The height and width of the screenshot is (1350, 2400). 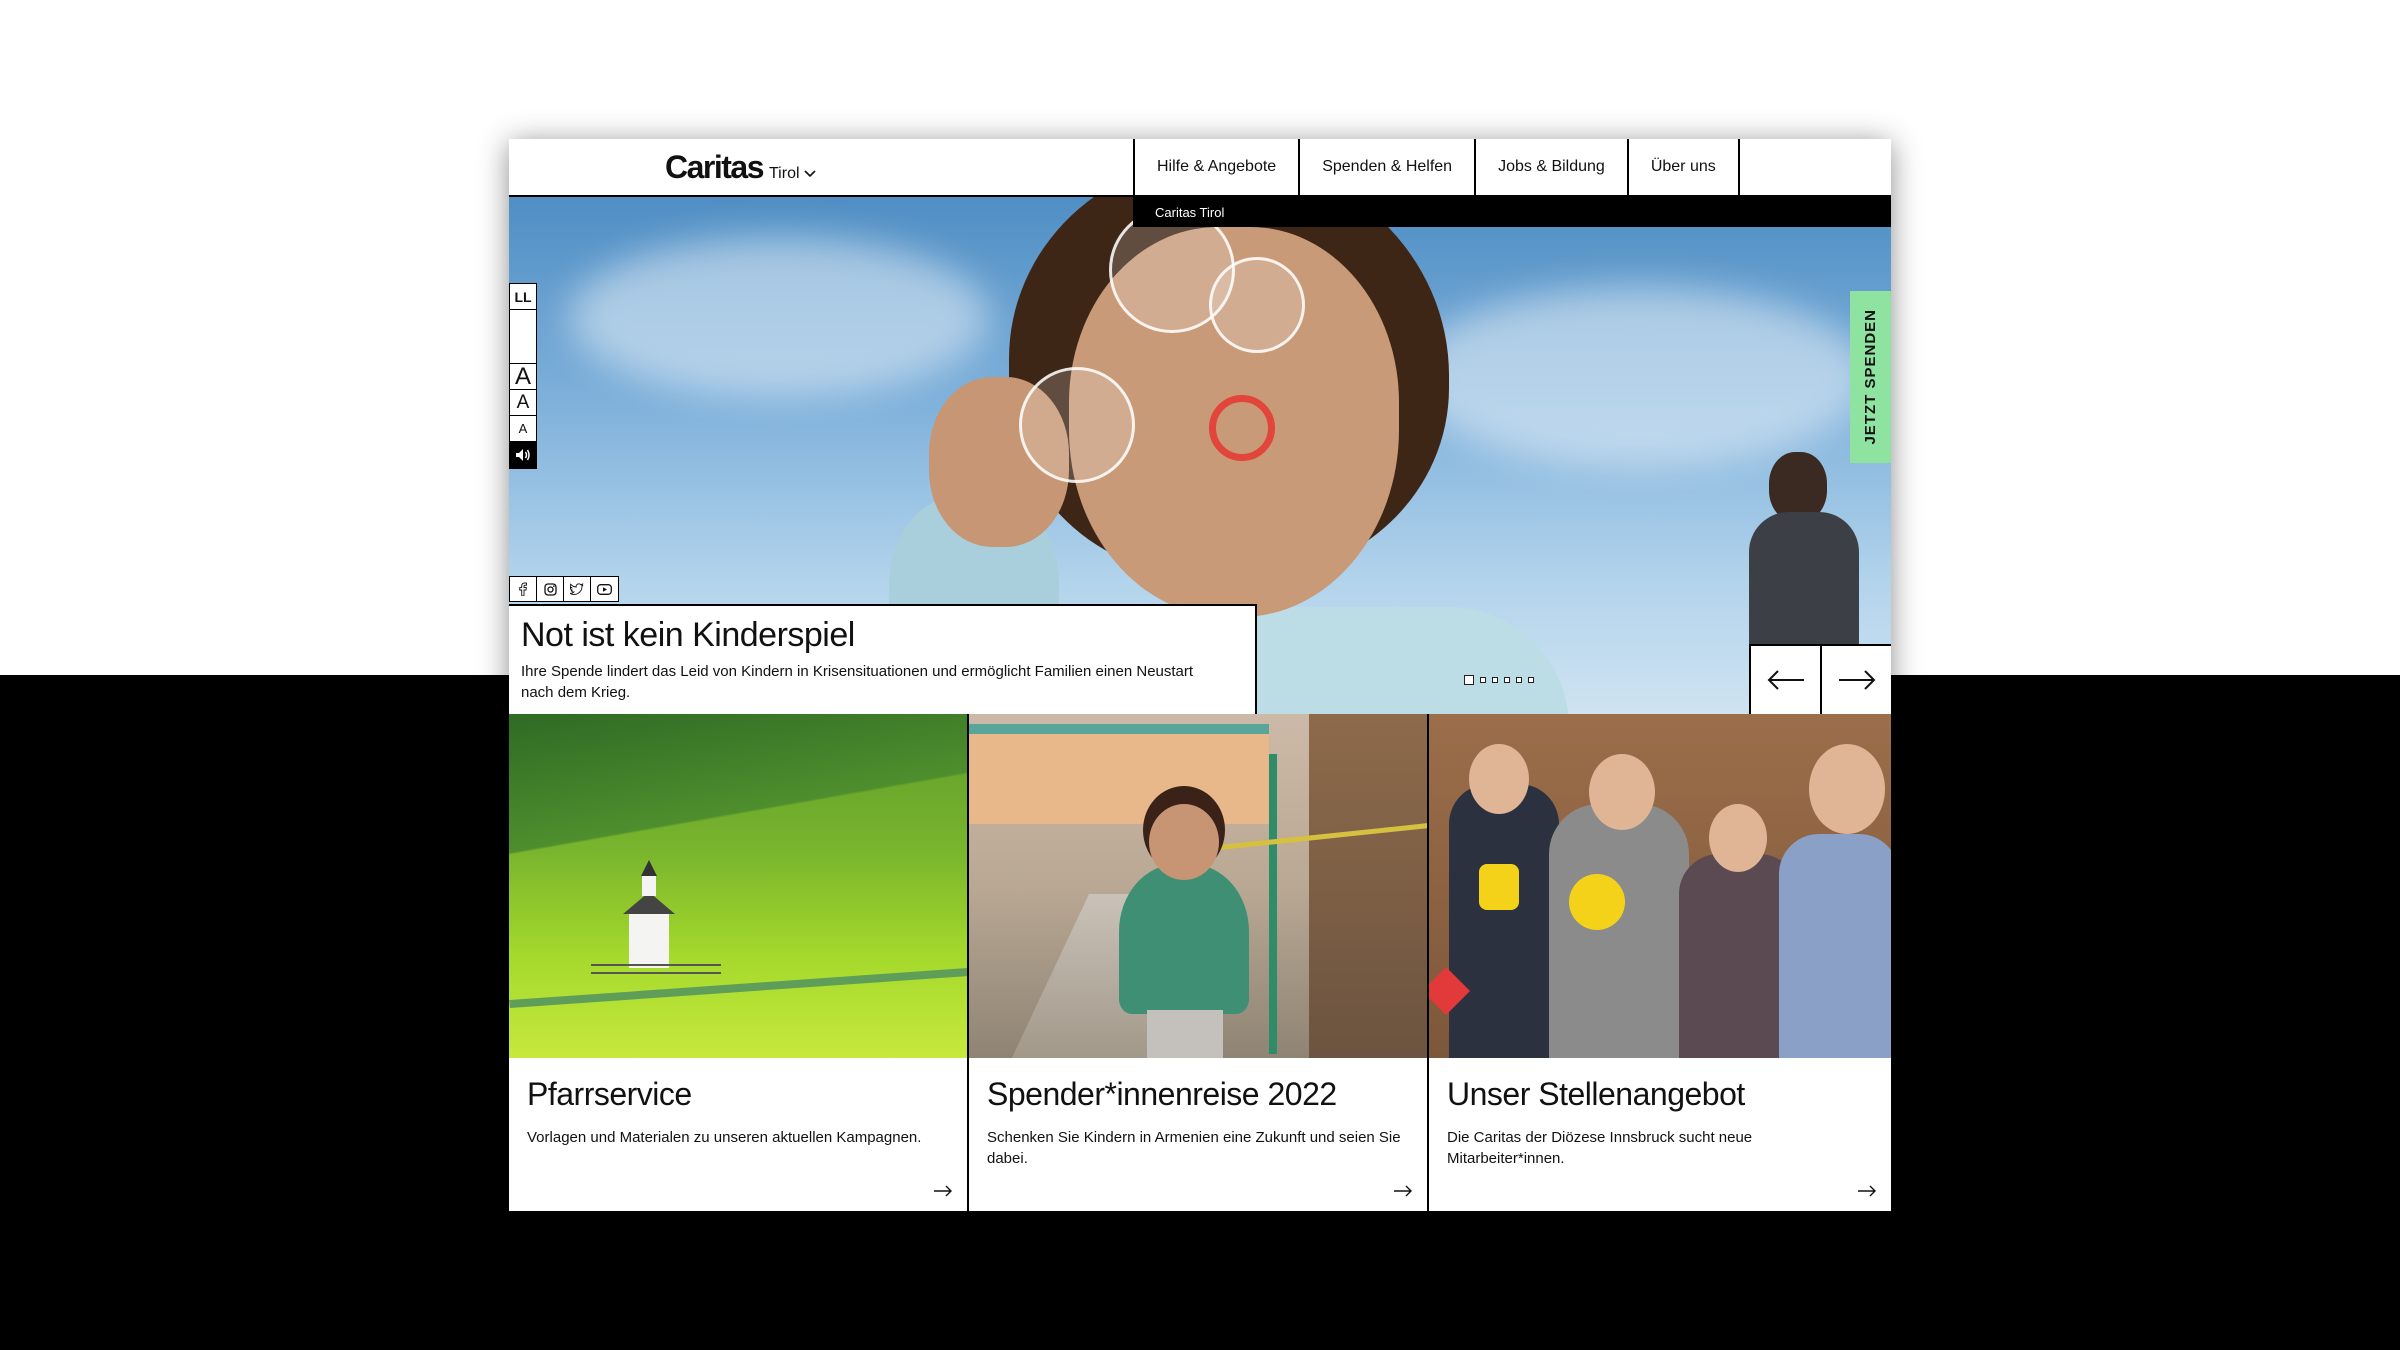 I want to click on slider-next-button, so click(x=1856, y=680).